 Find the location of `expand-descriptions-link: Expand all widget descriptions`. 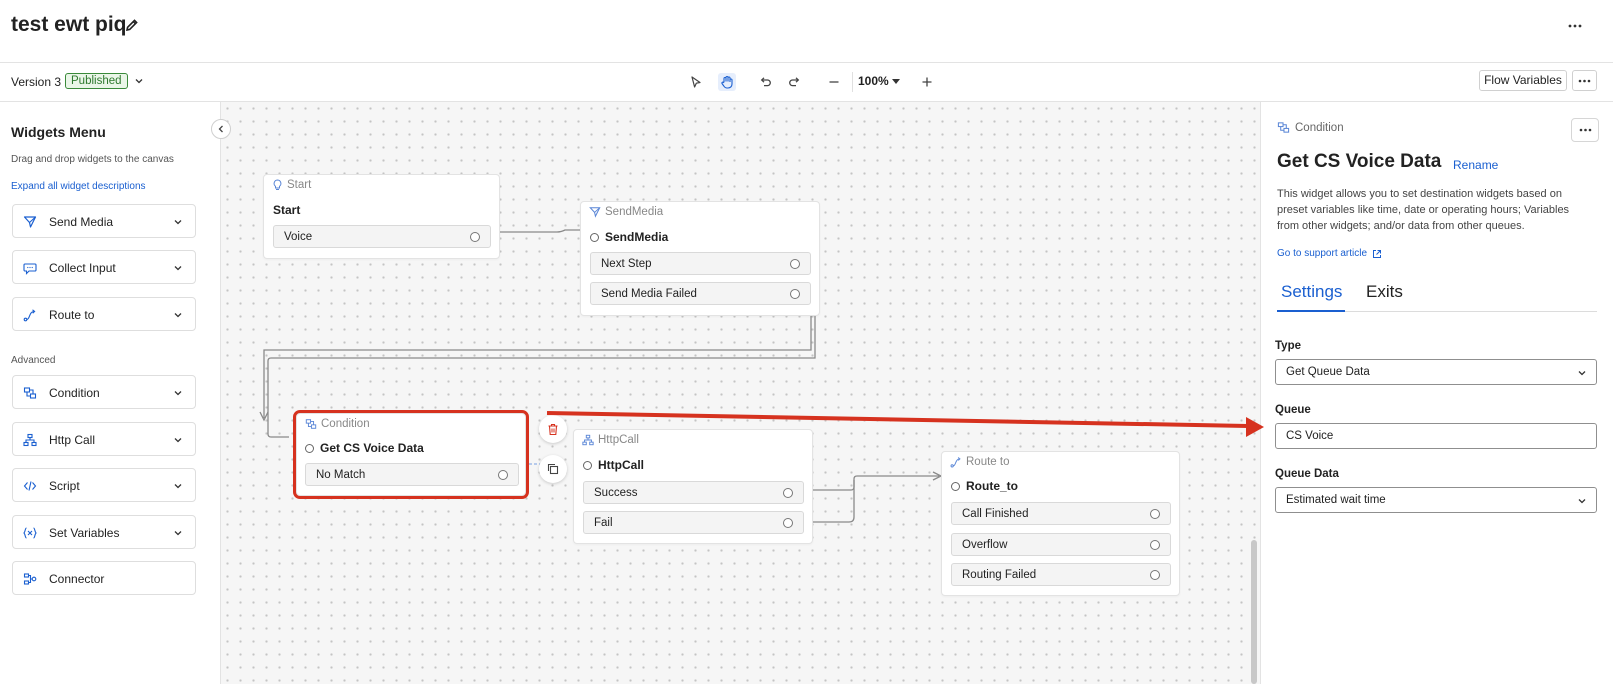

expand-descriptions-link: Expand all widget descriptions is located at coordinates (78, 186).